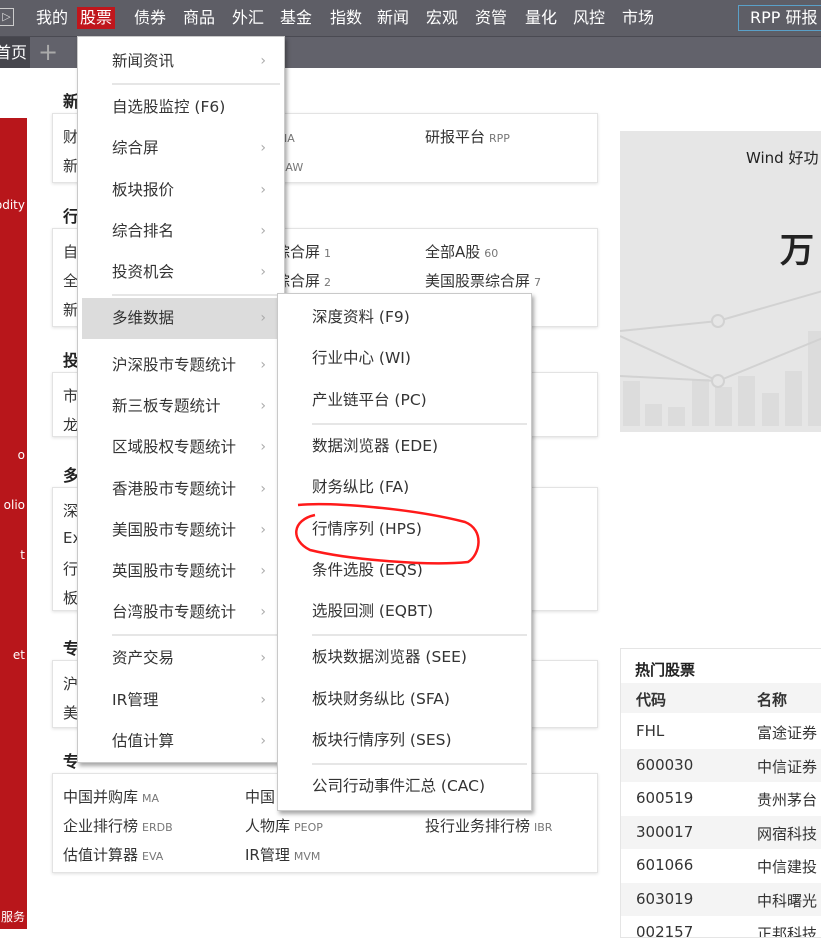  Describe the element at coordinates (721, 832) in the screenshot. I see `table-row: 300017 网宿科技` at that location.